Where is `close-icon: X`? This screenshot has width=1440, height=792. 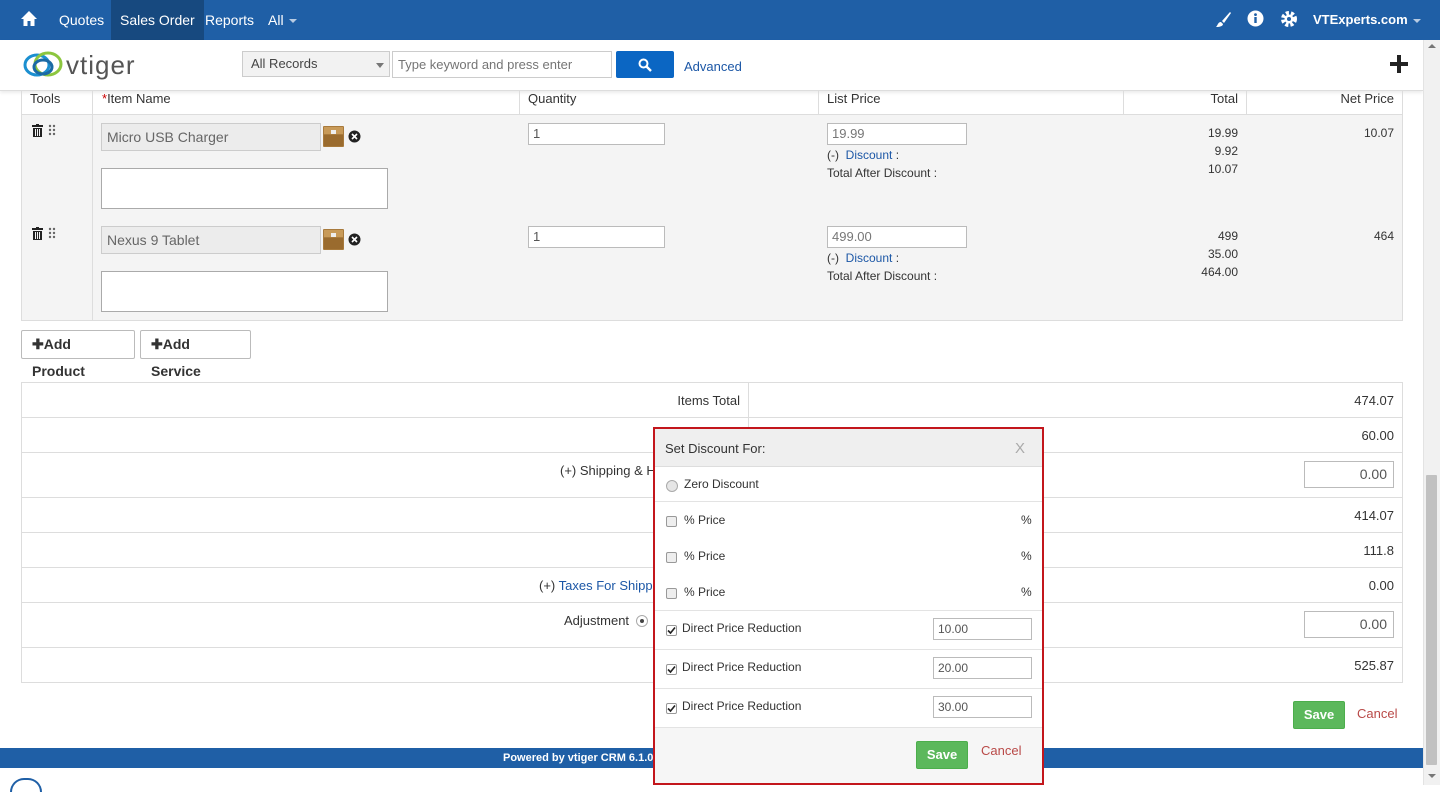
close-icon: X is located at coordinates (1020, 448).